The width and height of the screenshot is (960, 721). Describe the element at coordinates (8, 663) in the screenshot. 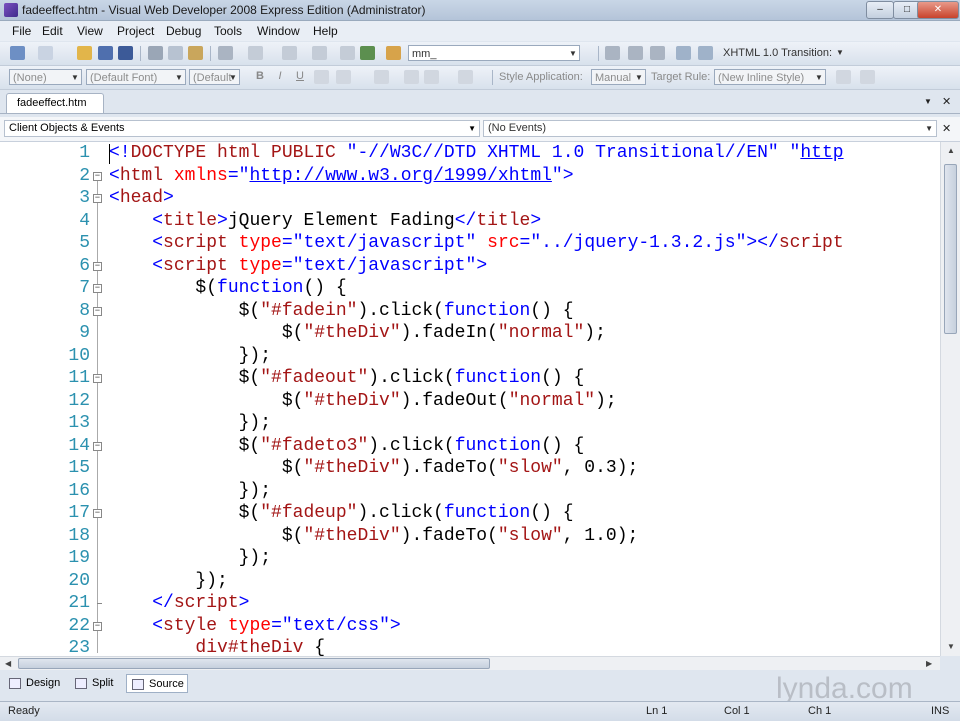

I see `scroll-left-icon: ◀` at that location.